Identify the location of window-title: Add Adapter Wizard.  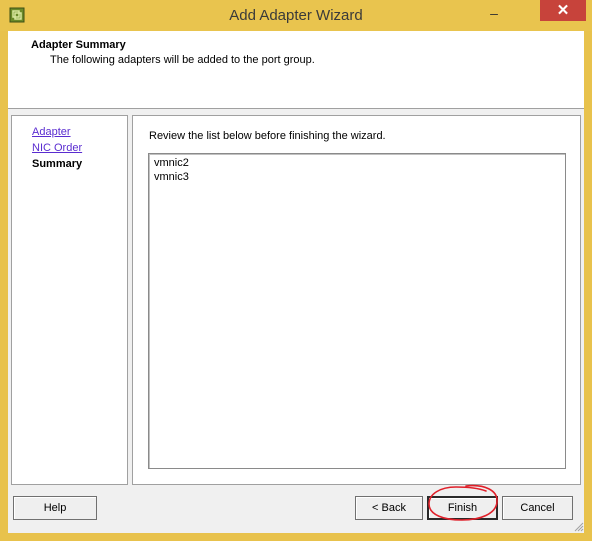
(296, 15).